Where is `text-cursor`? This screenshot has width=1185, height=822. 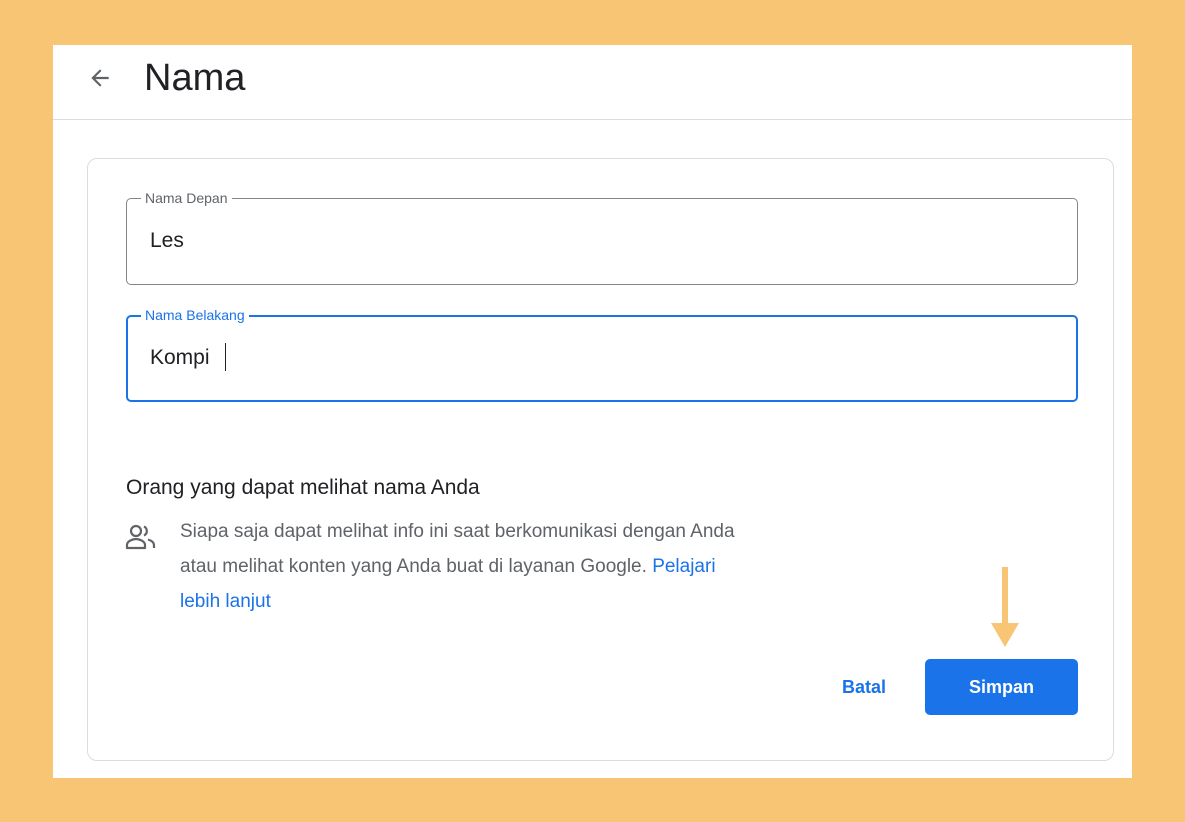 text-cursor is located at coordinates (225, 357).